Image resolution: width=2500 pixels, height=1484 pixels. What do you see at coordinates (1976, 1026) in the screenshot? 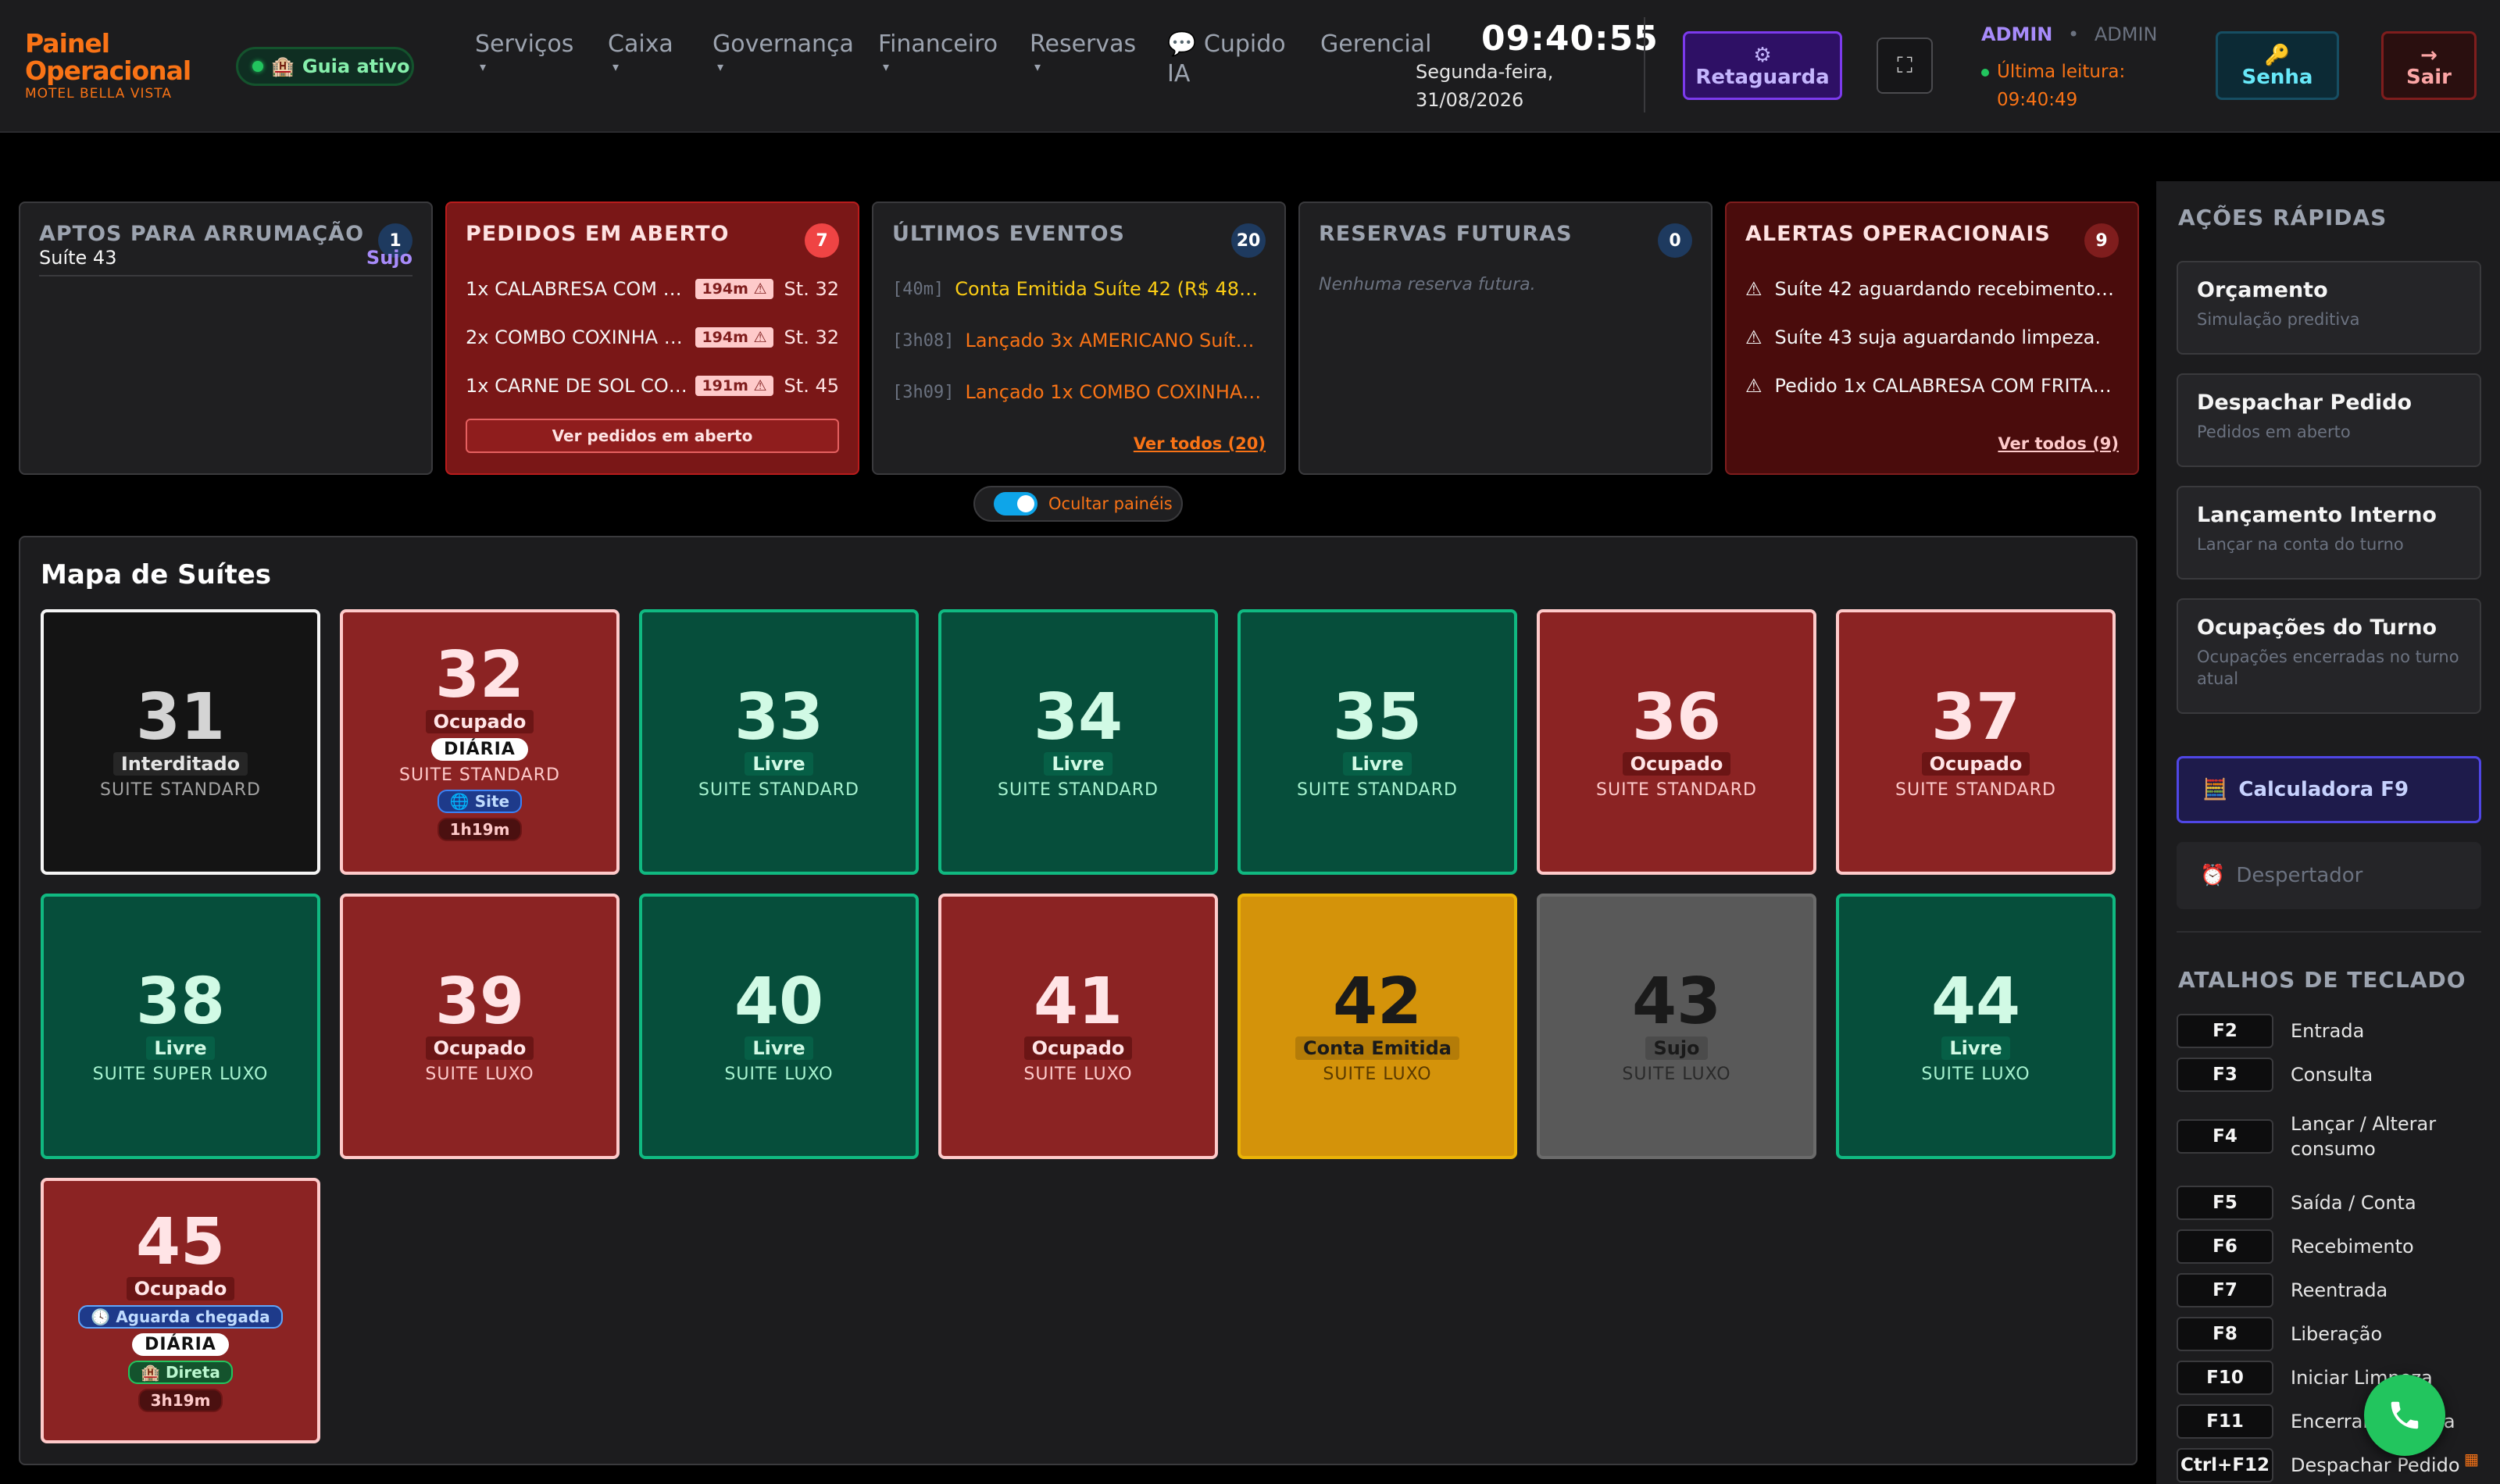
I see `suite-tile-44: 44 Livre SUITE LUXO` at bounding box center [1976, 1026].